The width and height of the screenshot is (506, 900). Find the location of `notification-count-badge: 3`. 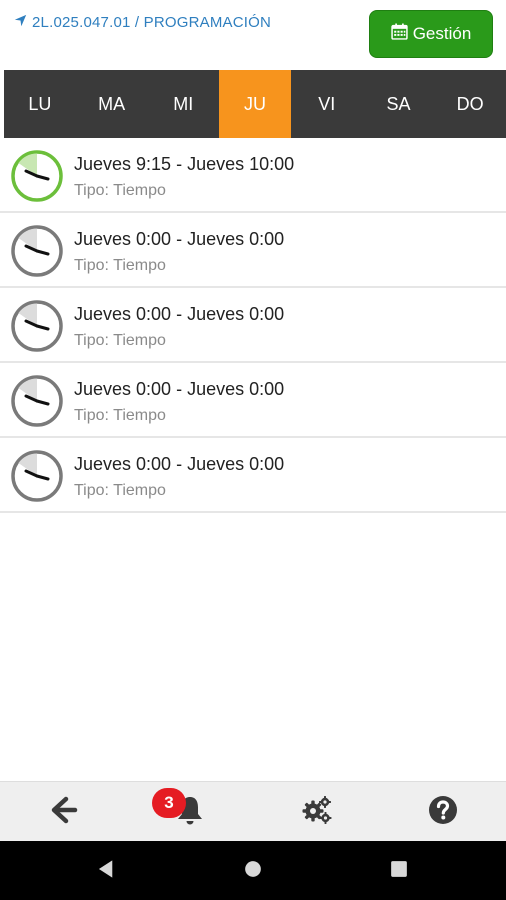

notification-count-badge: 3 is located at coordinates (169, 803).